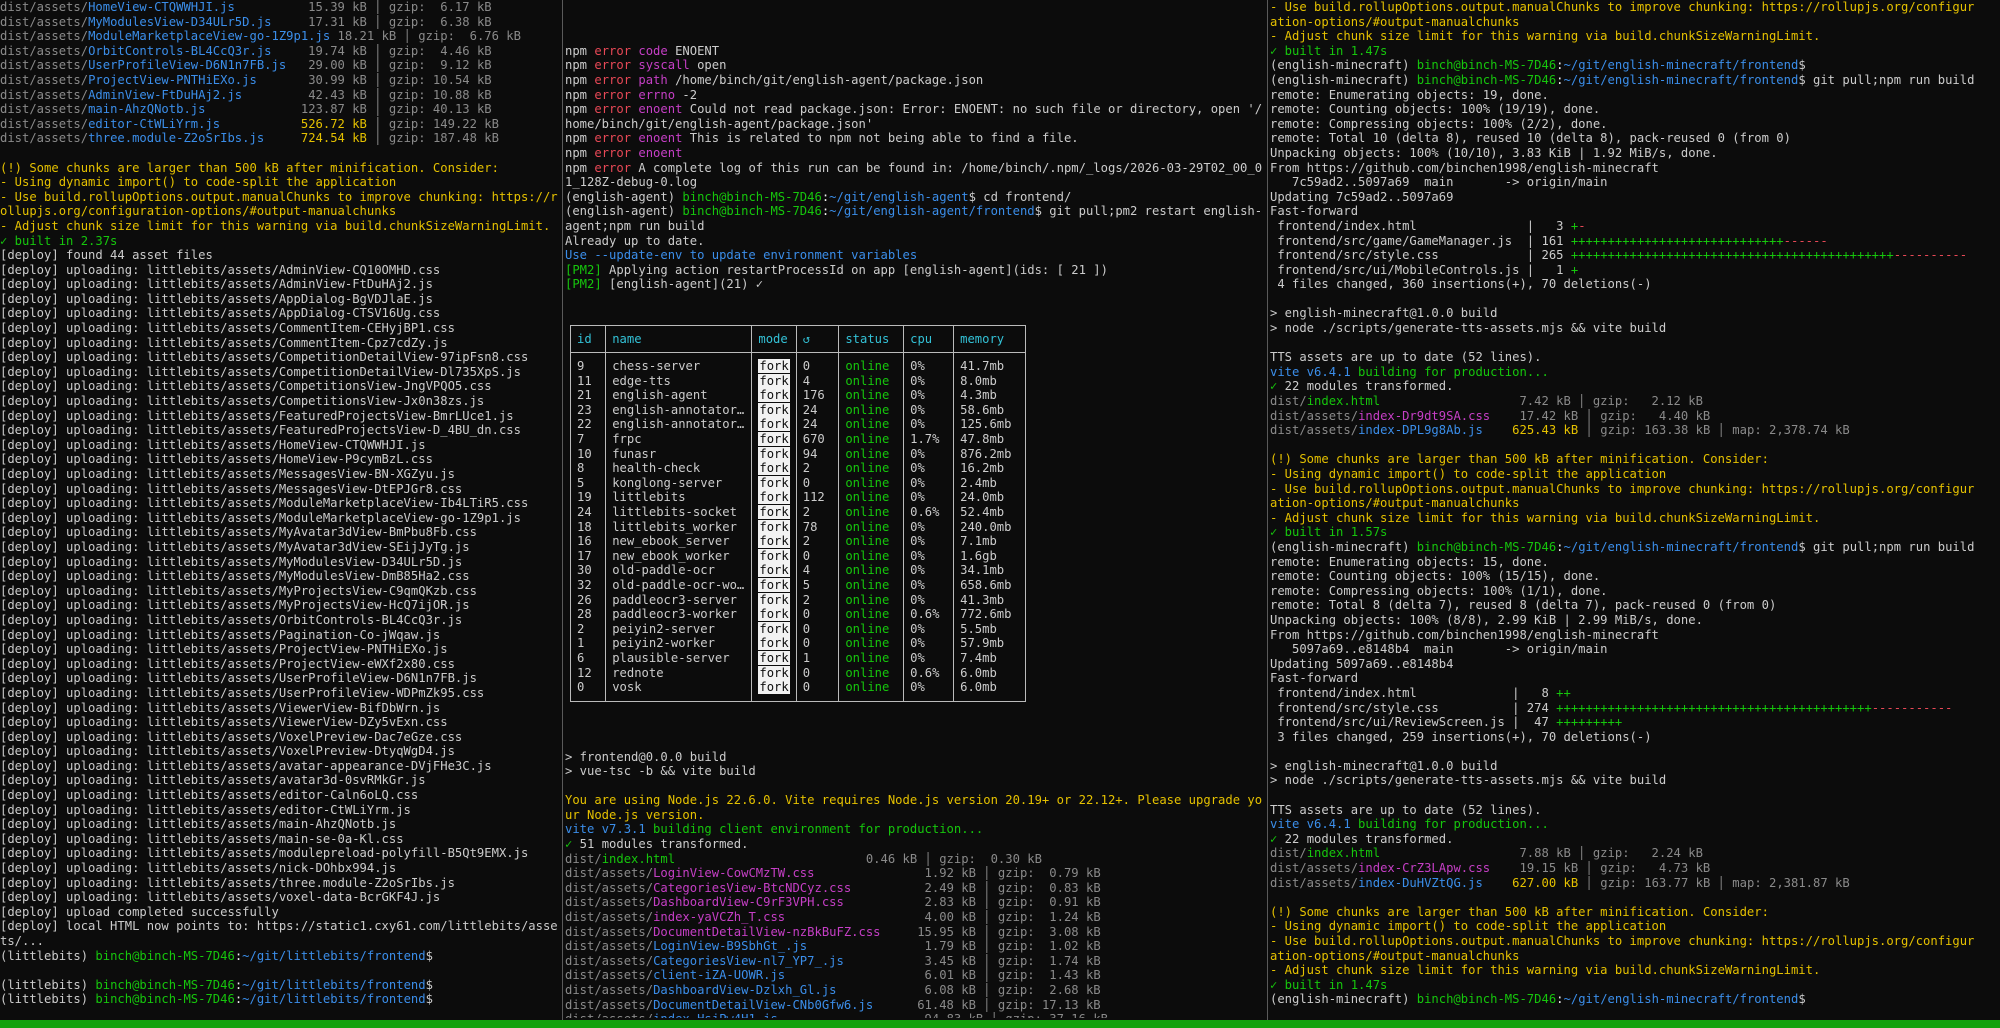 This screenshot has height=1028, width=2000. I want to click on terminal-text: $, so click(429, 984).